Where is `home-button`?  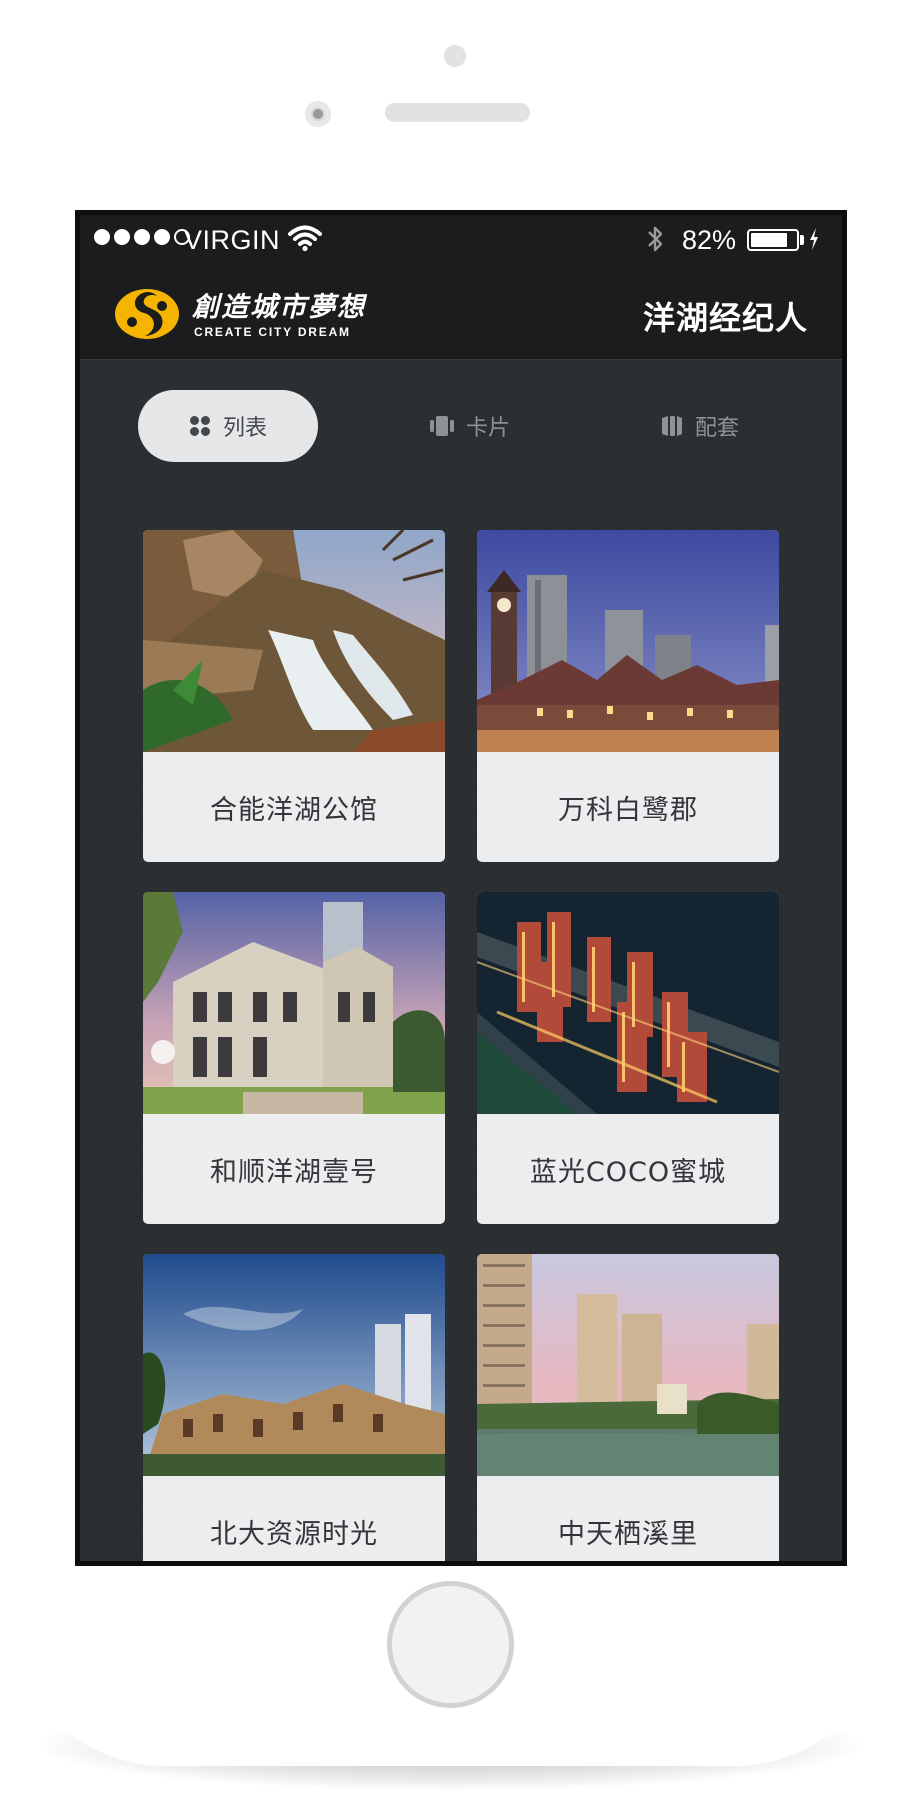 home-button is located at coordinates (450, 1644).